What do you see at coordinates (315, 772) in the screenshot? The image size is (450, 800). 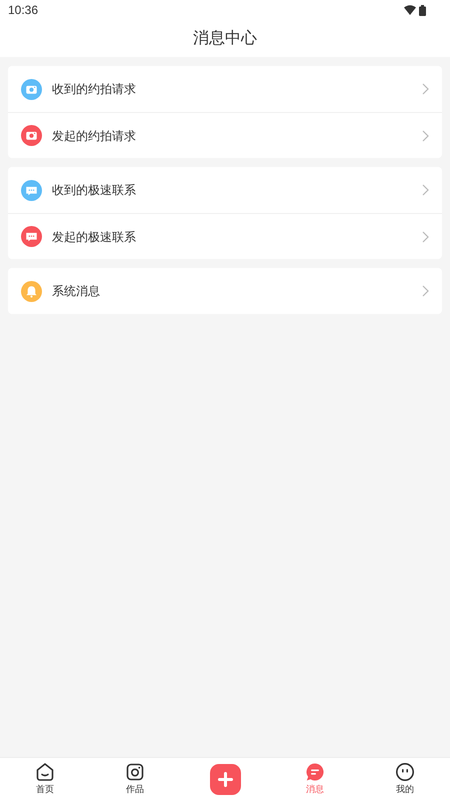 I see `chat-icon` at bounding box center [315, 772].